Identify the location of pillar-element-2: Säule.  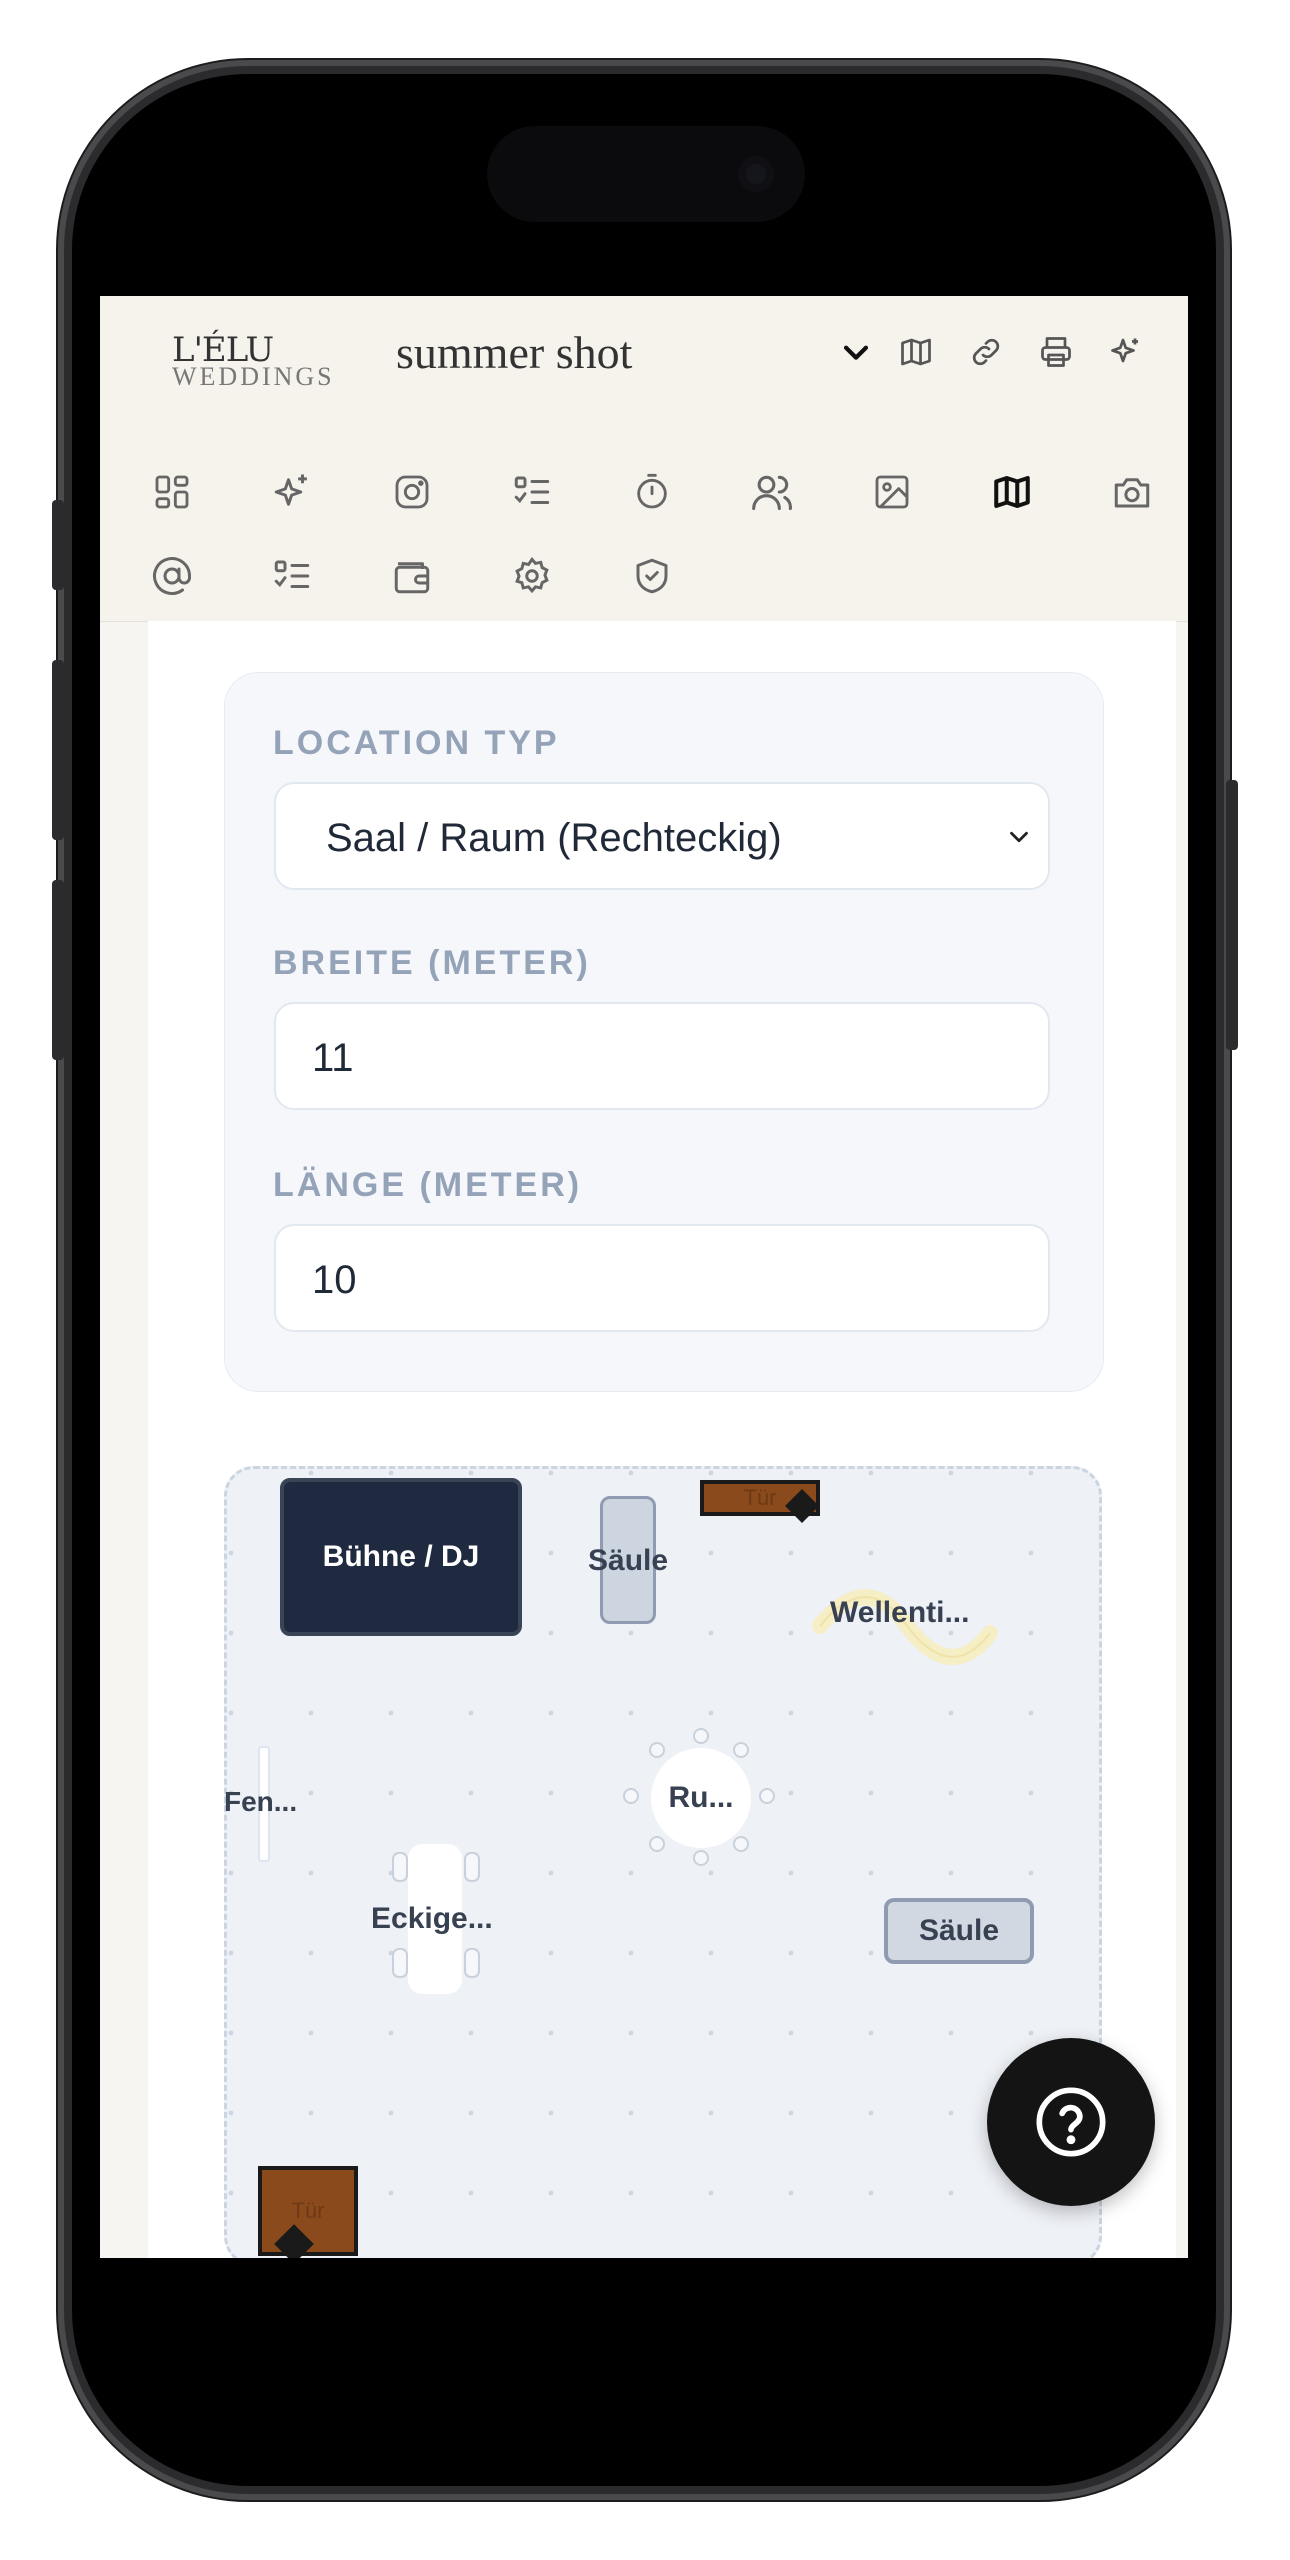
(959, 1931).